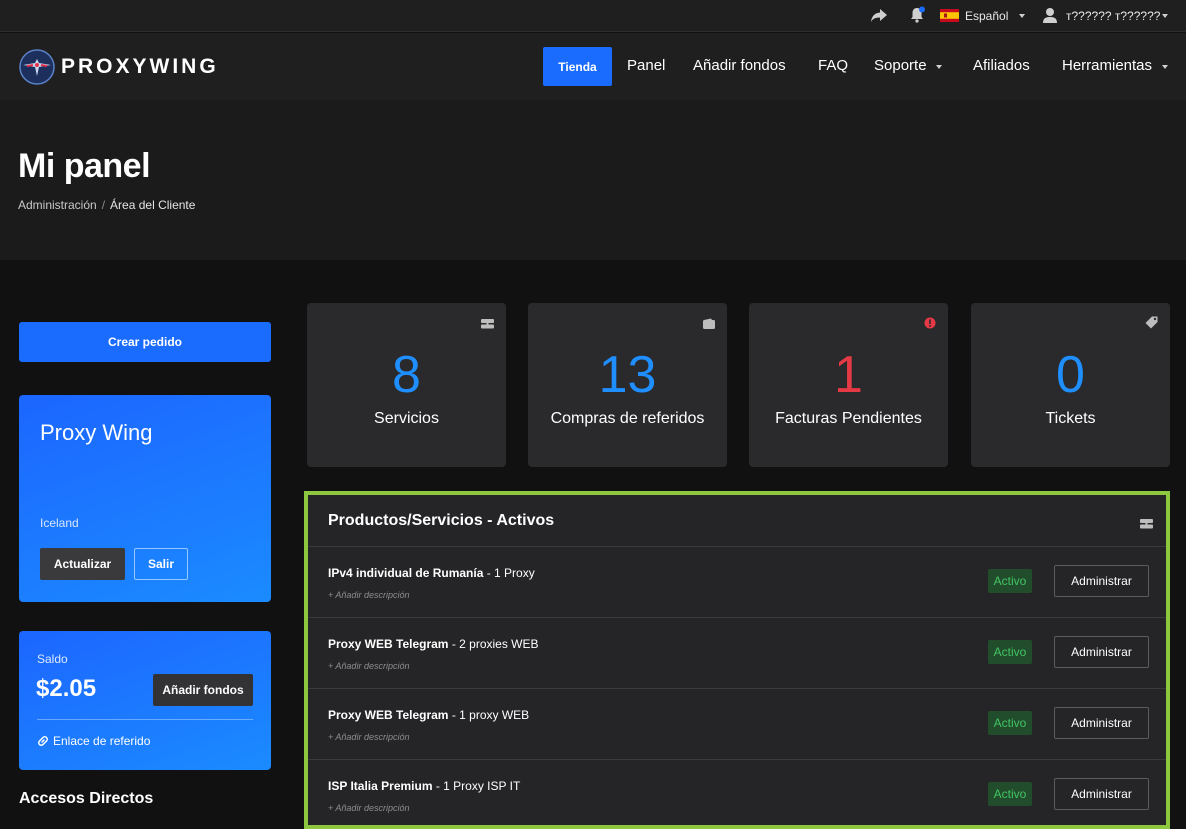 The image size is (1186, 829). I want to click on top-utility-bar: Español т?????? т??????, so click(593, 16).